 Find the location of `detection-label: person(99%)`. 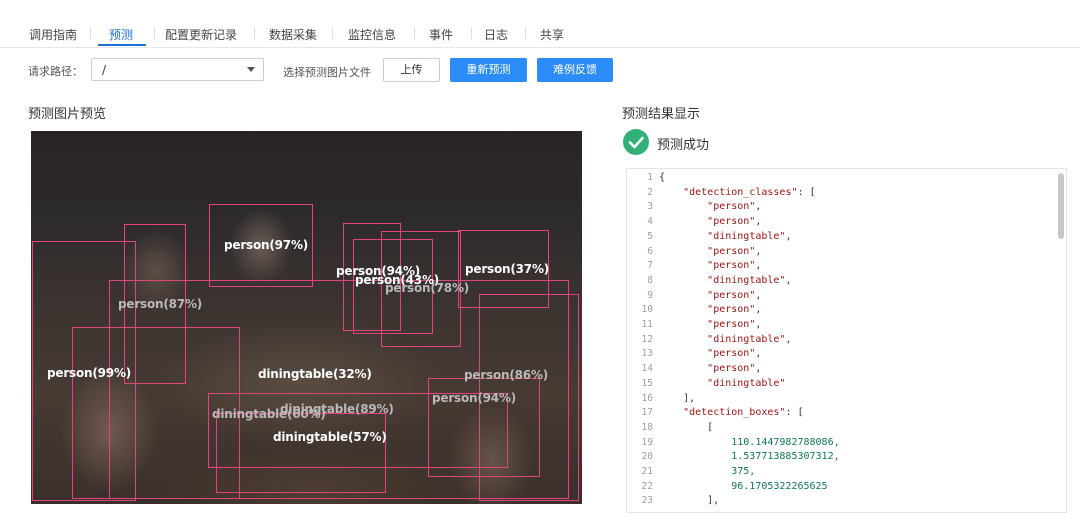

detection-label: person(99%) is located at coordinates (89, 373).